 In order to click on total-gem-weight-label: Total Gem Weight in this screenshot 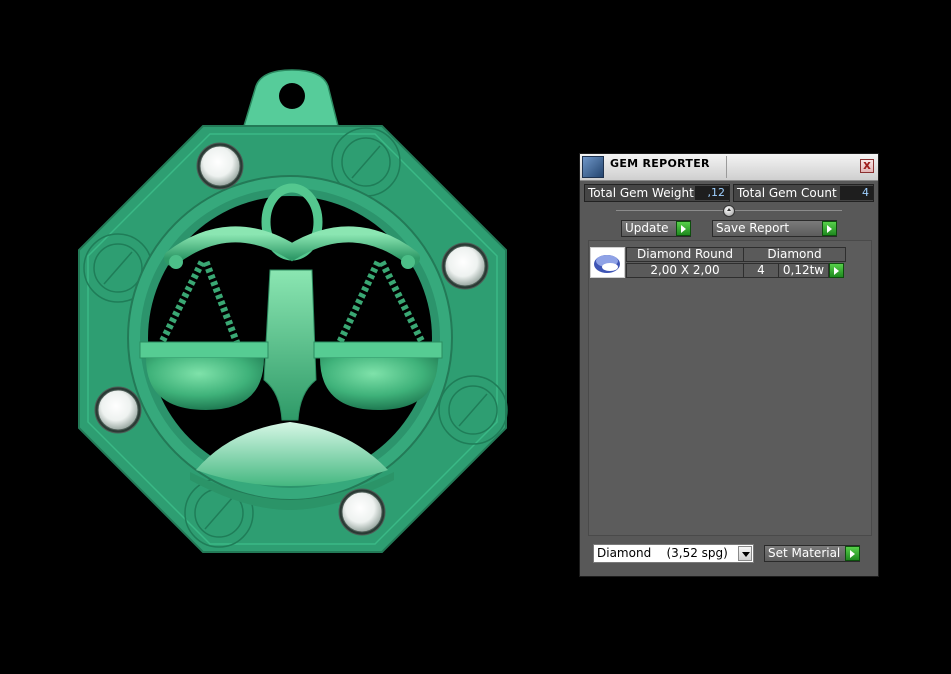, I will do `click(641, 193)`.